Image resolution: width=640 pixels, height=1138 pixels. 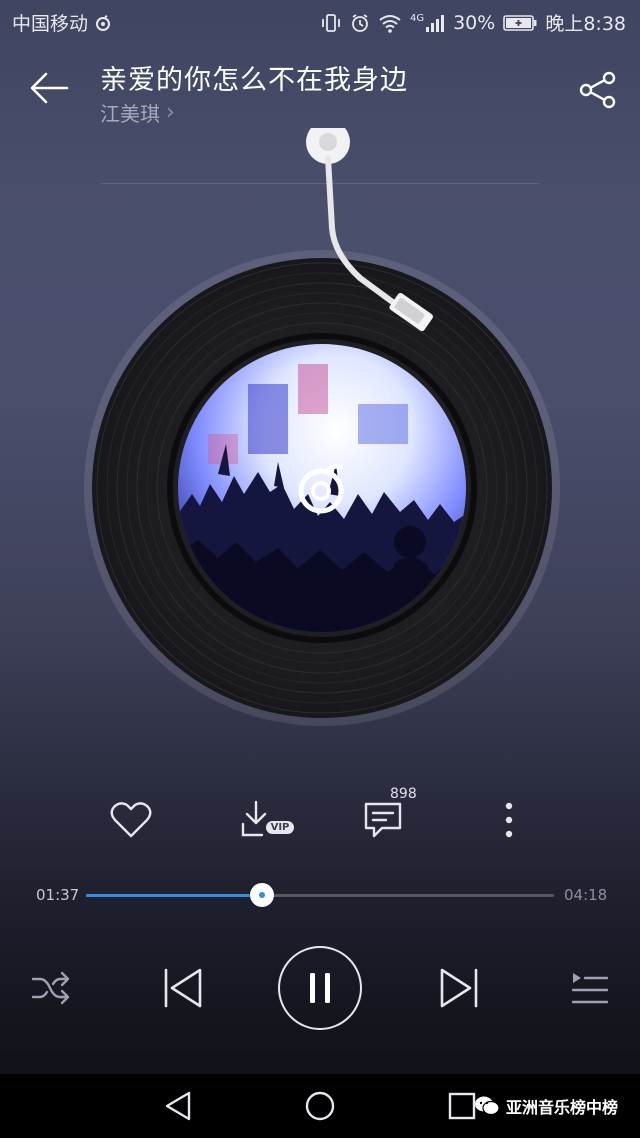 I want to click on album-cover, so click(x=322, y=488).